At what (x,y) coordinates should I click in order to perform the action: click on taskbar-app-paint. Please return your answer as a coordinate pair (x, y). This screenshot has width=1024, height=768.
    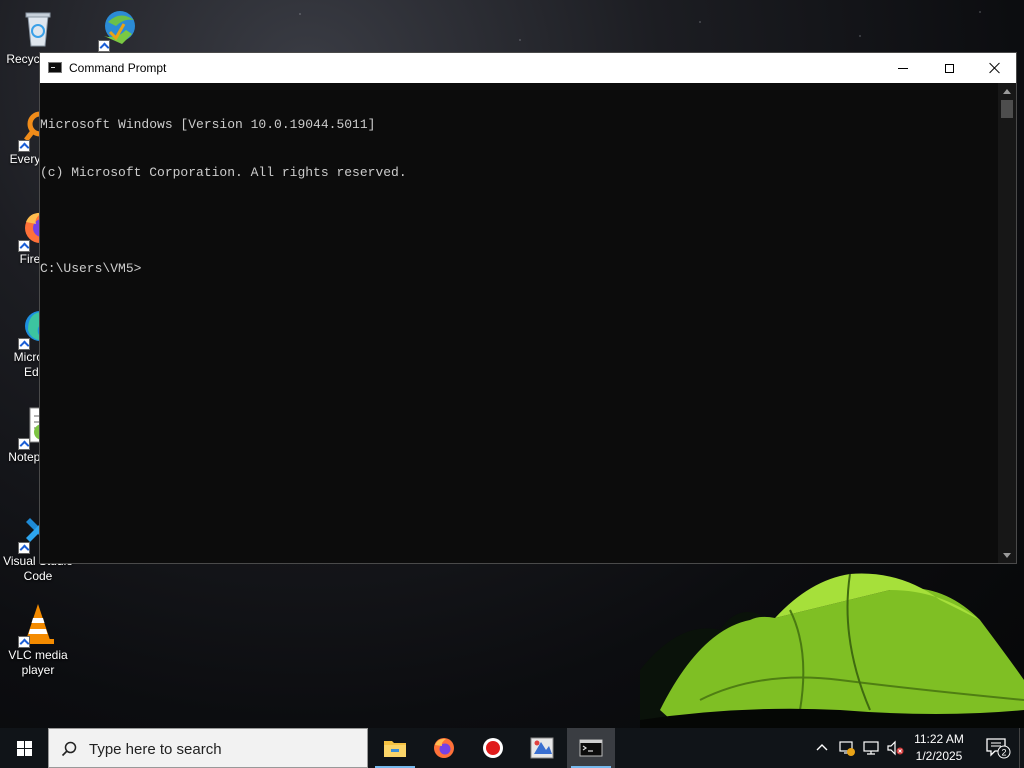
    Looking at the image, I should click on (542, 748).